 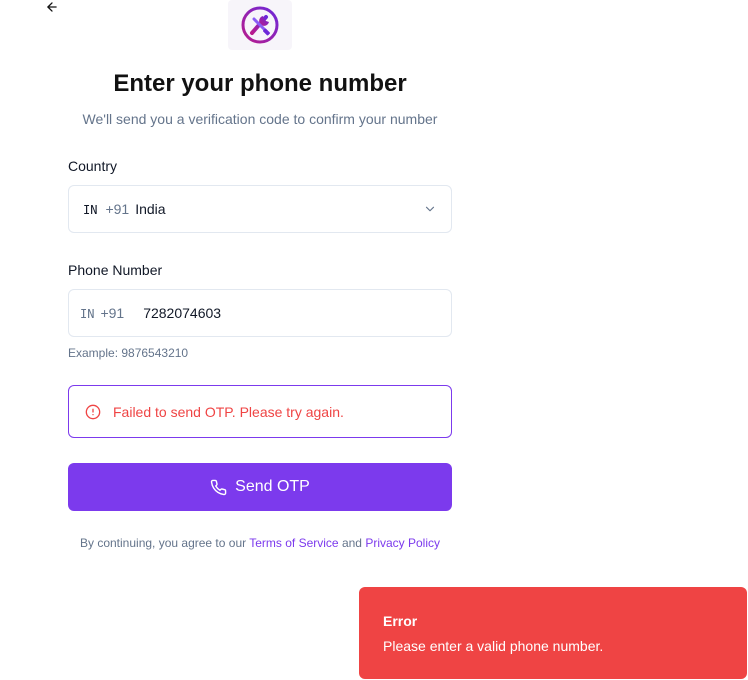 What do you see at coordinates (90, 210) in the screenshot?
I see `country-iso-code: IN` at bounding box center [90, 210].